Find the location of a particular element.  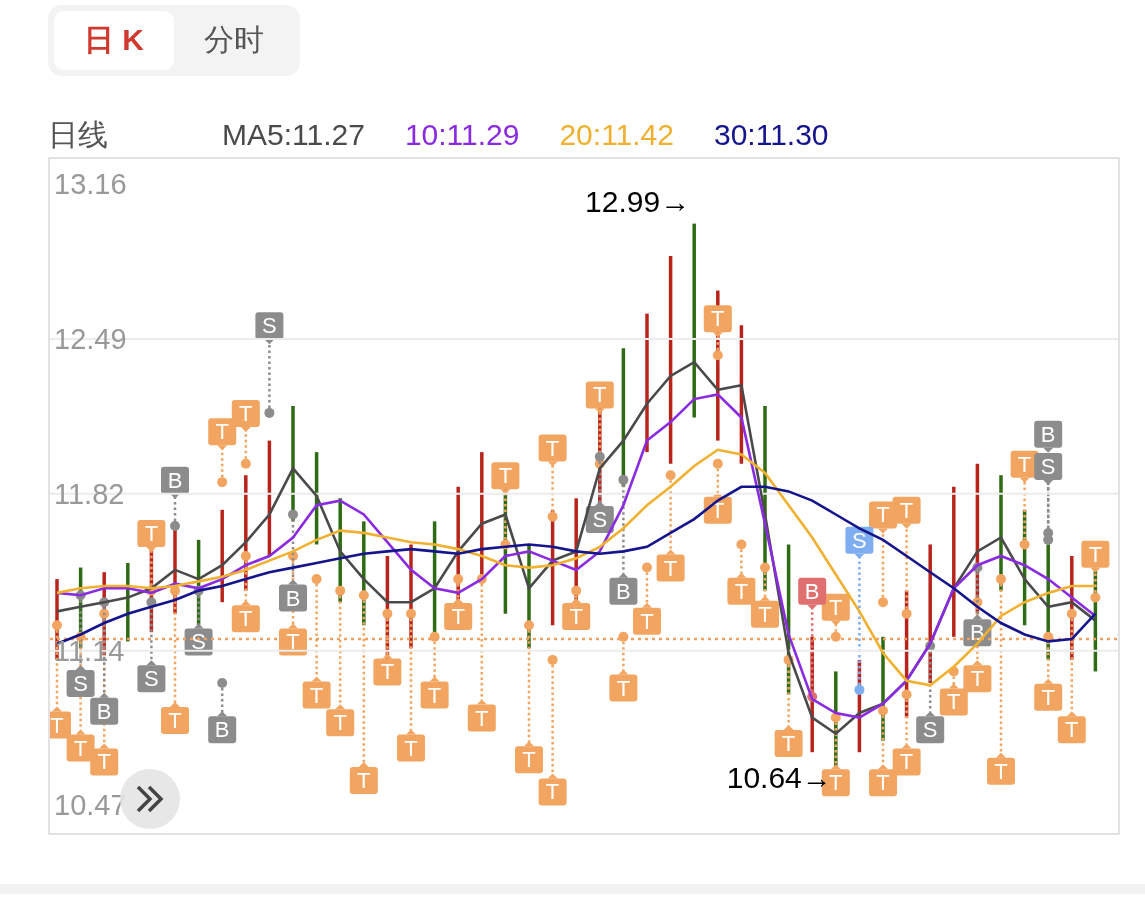

legend-value: 20:11.42 is located at coordinates (616, 135).